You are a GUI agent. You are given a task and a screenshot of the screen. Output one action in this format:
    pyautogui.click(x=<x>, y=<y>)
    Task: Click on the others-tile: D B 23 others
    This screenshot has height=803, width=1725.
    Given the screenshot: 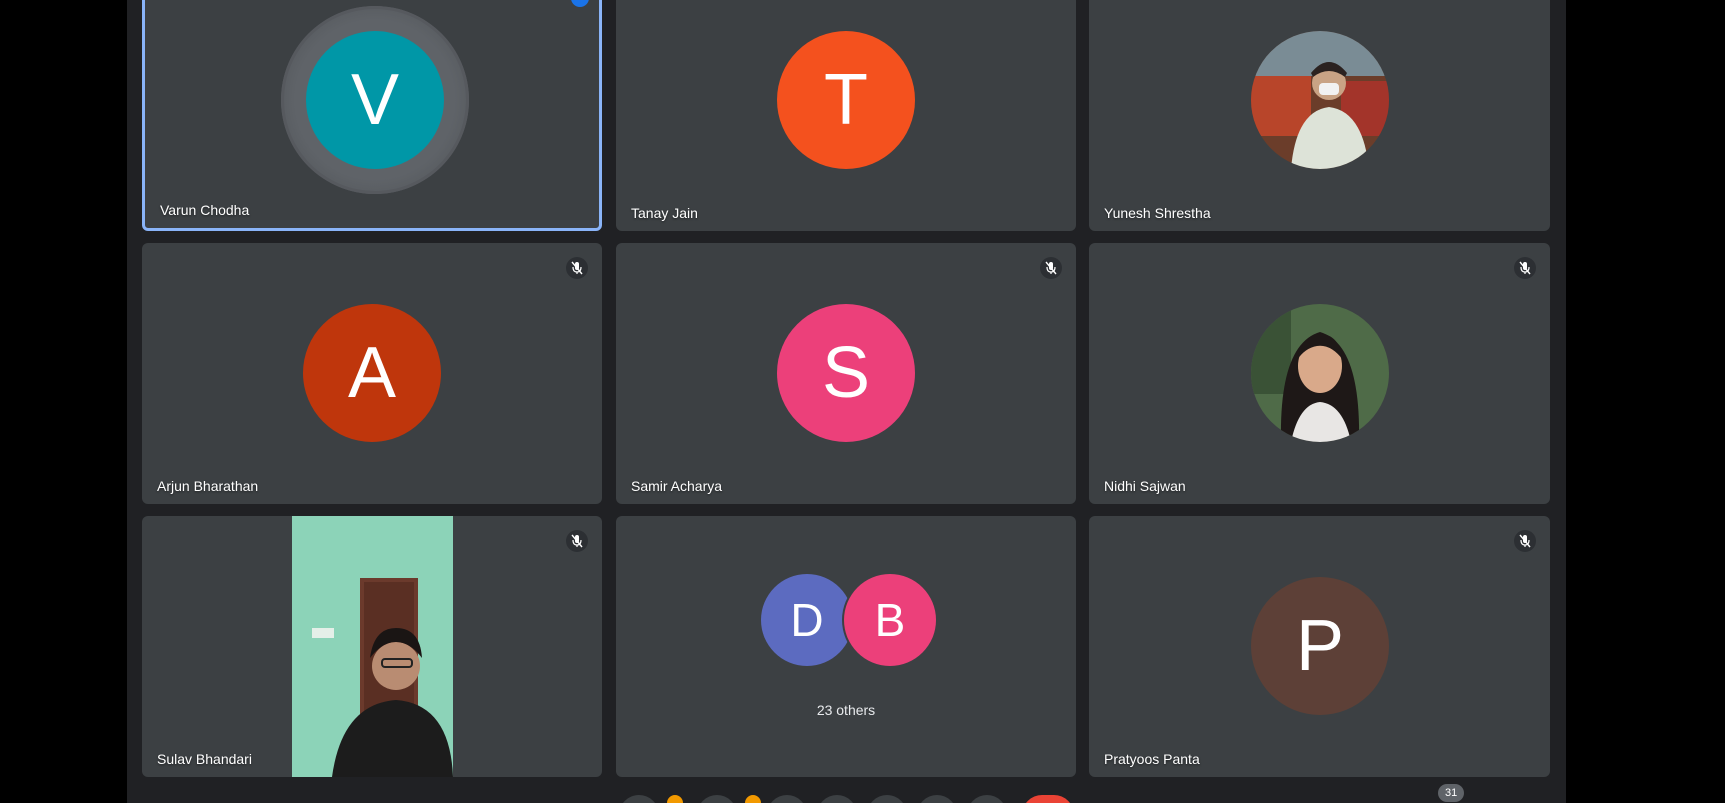 What is the action you would take?
    pyautogui.click(x=846, y=646)
    